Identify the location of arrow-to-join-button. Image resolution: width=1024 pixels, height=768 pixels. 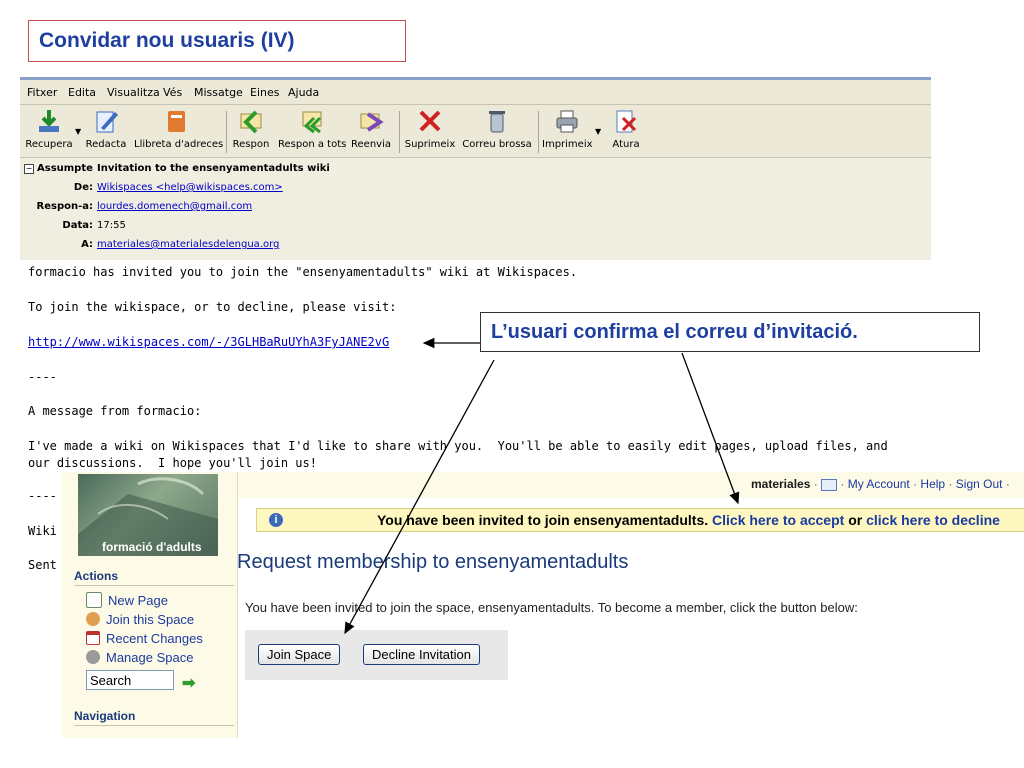
(419, 497).